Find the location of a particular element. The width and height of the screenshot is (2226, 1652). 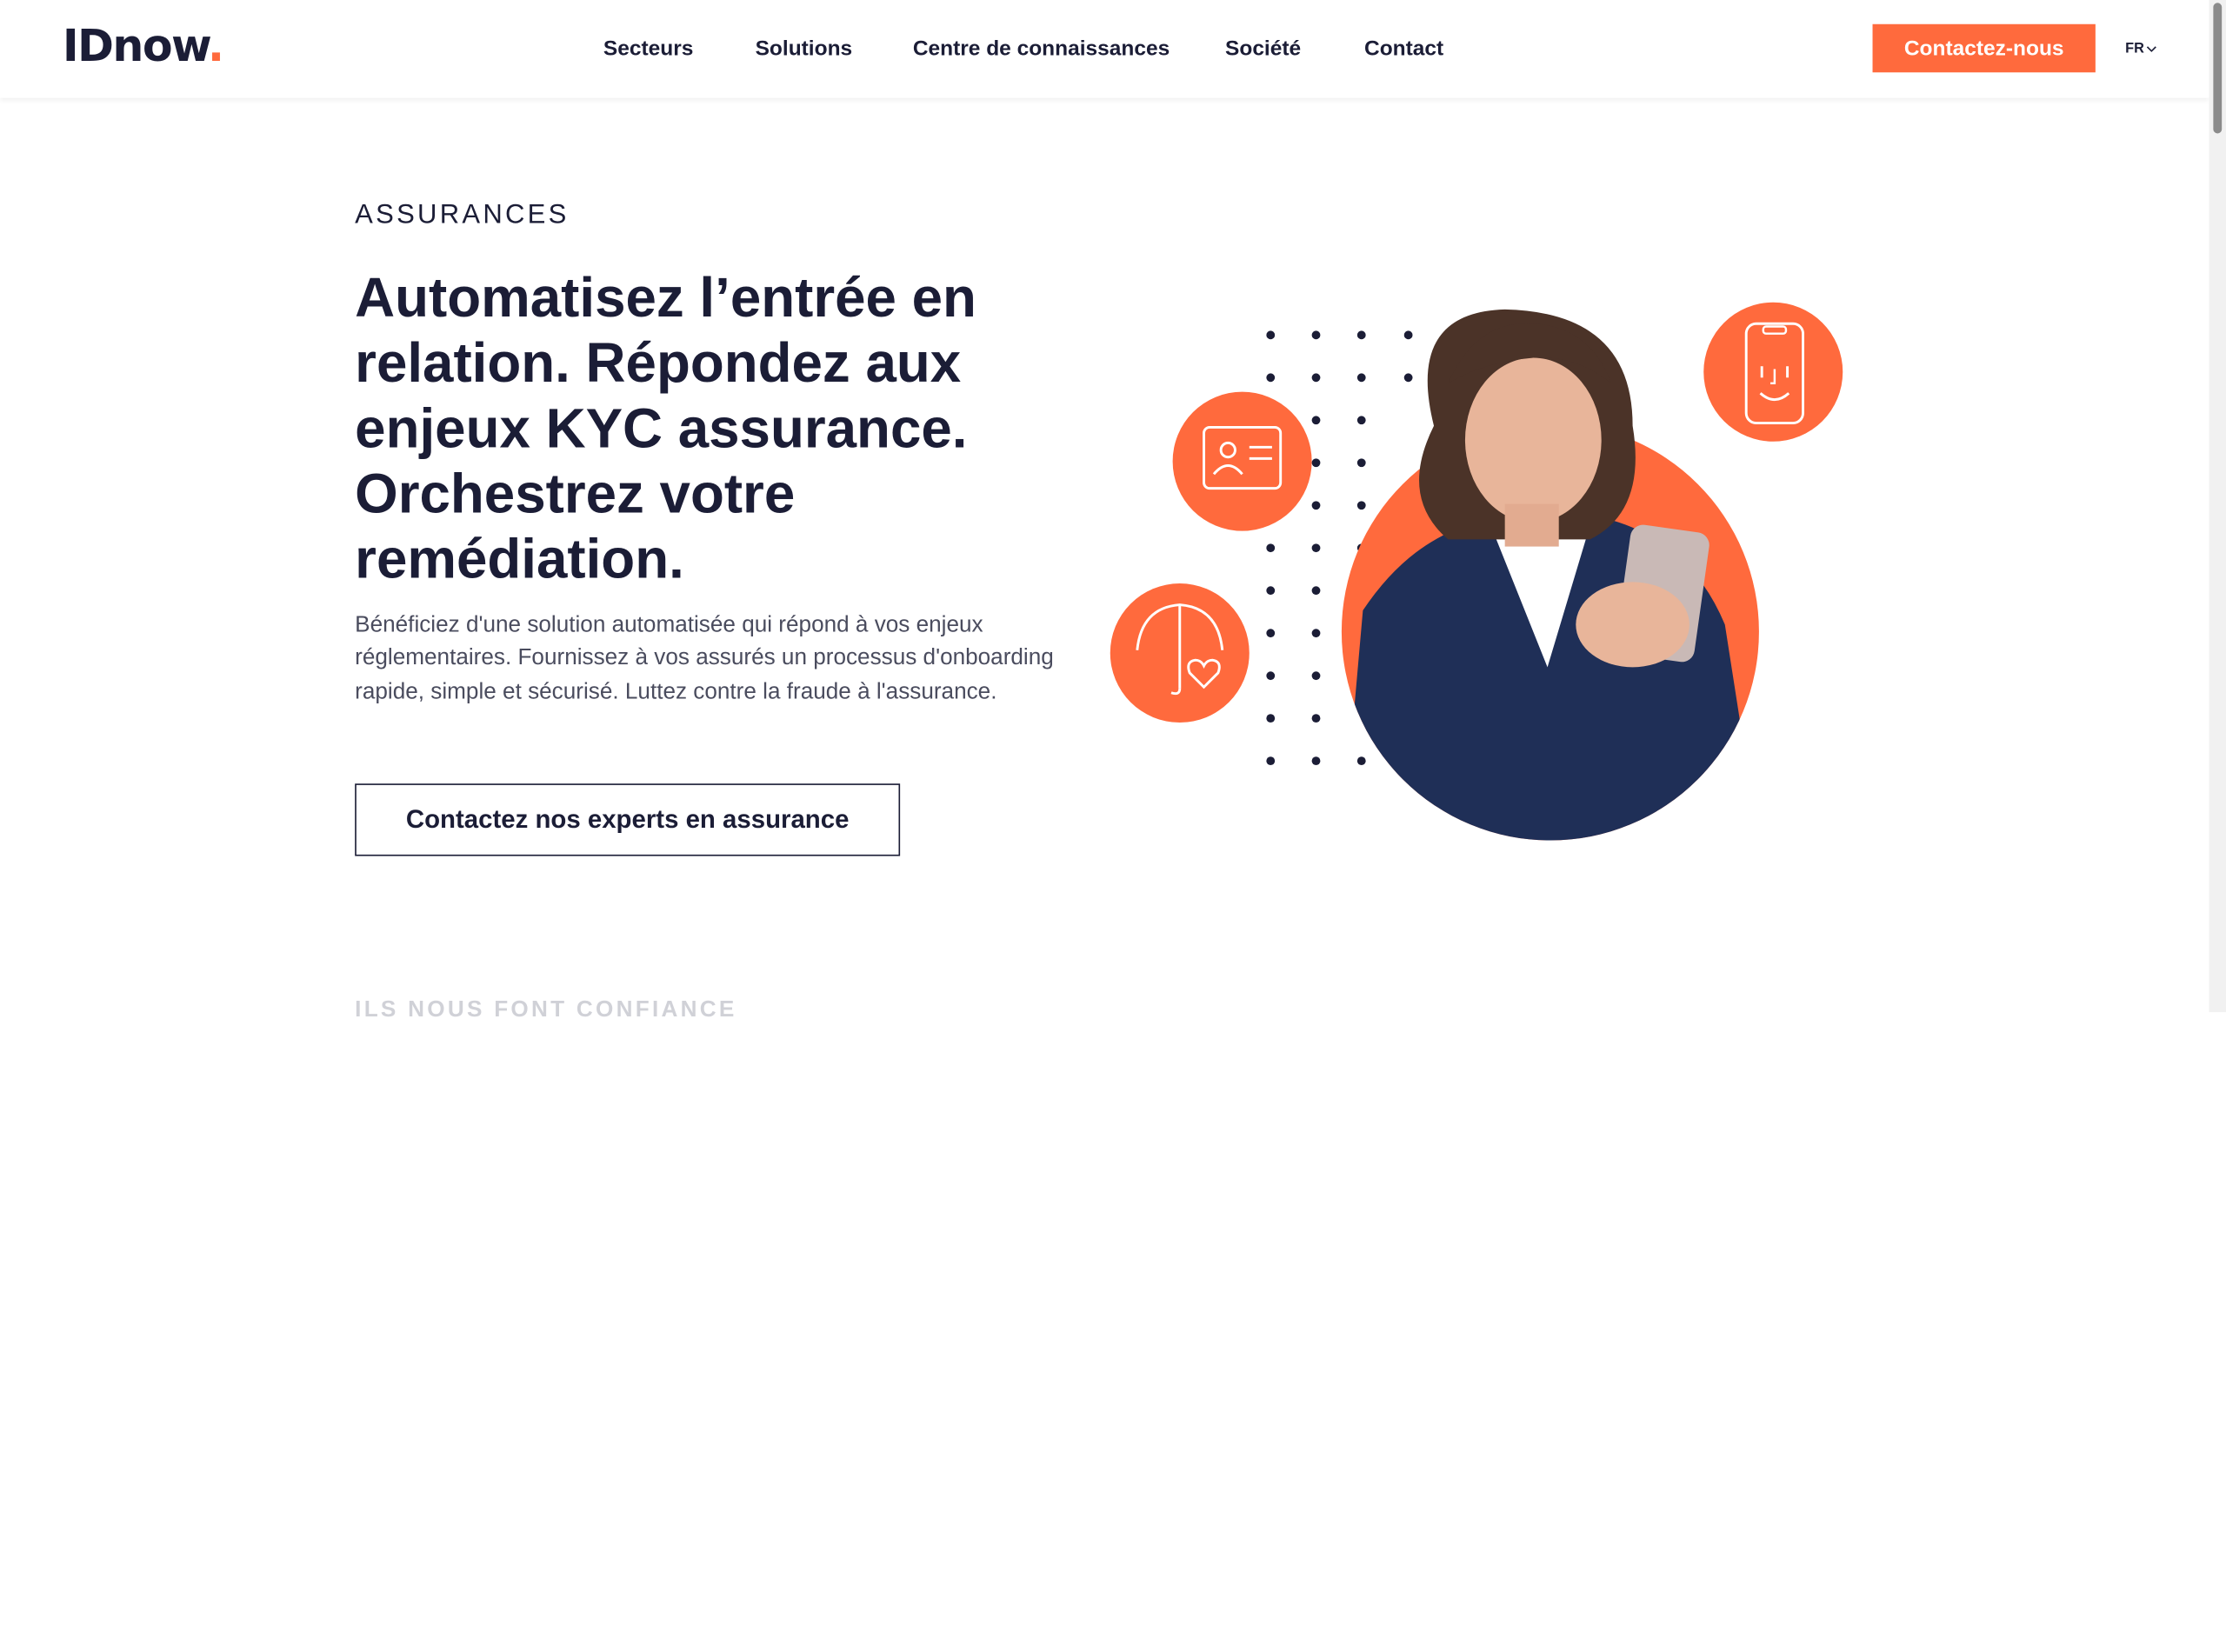

id-card-icon is located at coordinates (1242, 461).